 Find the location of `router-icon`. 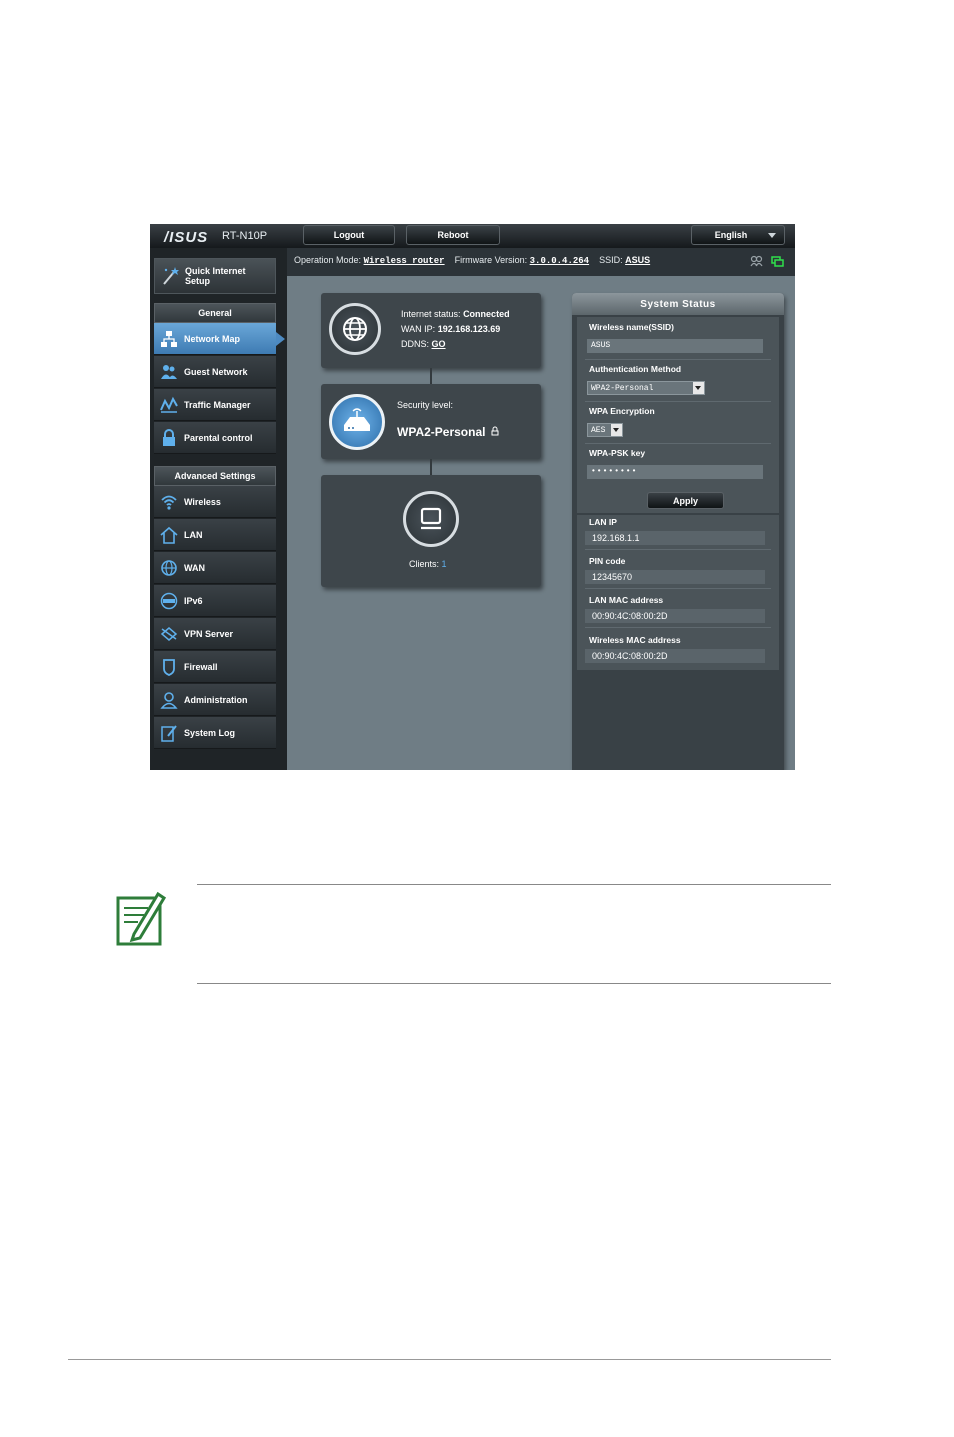

router-icon is located at coordinates (357, 419).